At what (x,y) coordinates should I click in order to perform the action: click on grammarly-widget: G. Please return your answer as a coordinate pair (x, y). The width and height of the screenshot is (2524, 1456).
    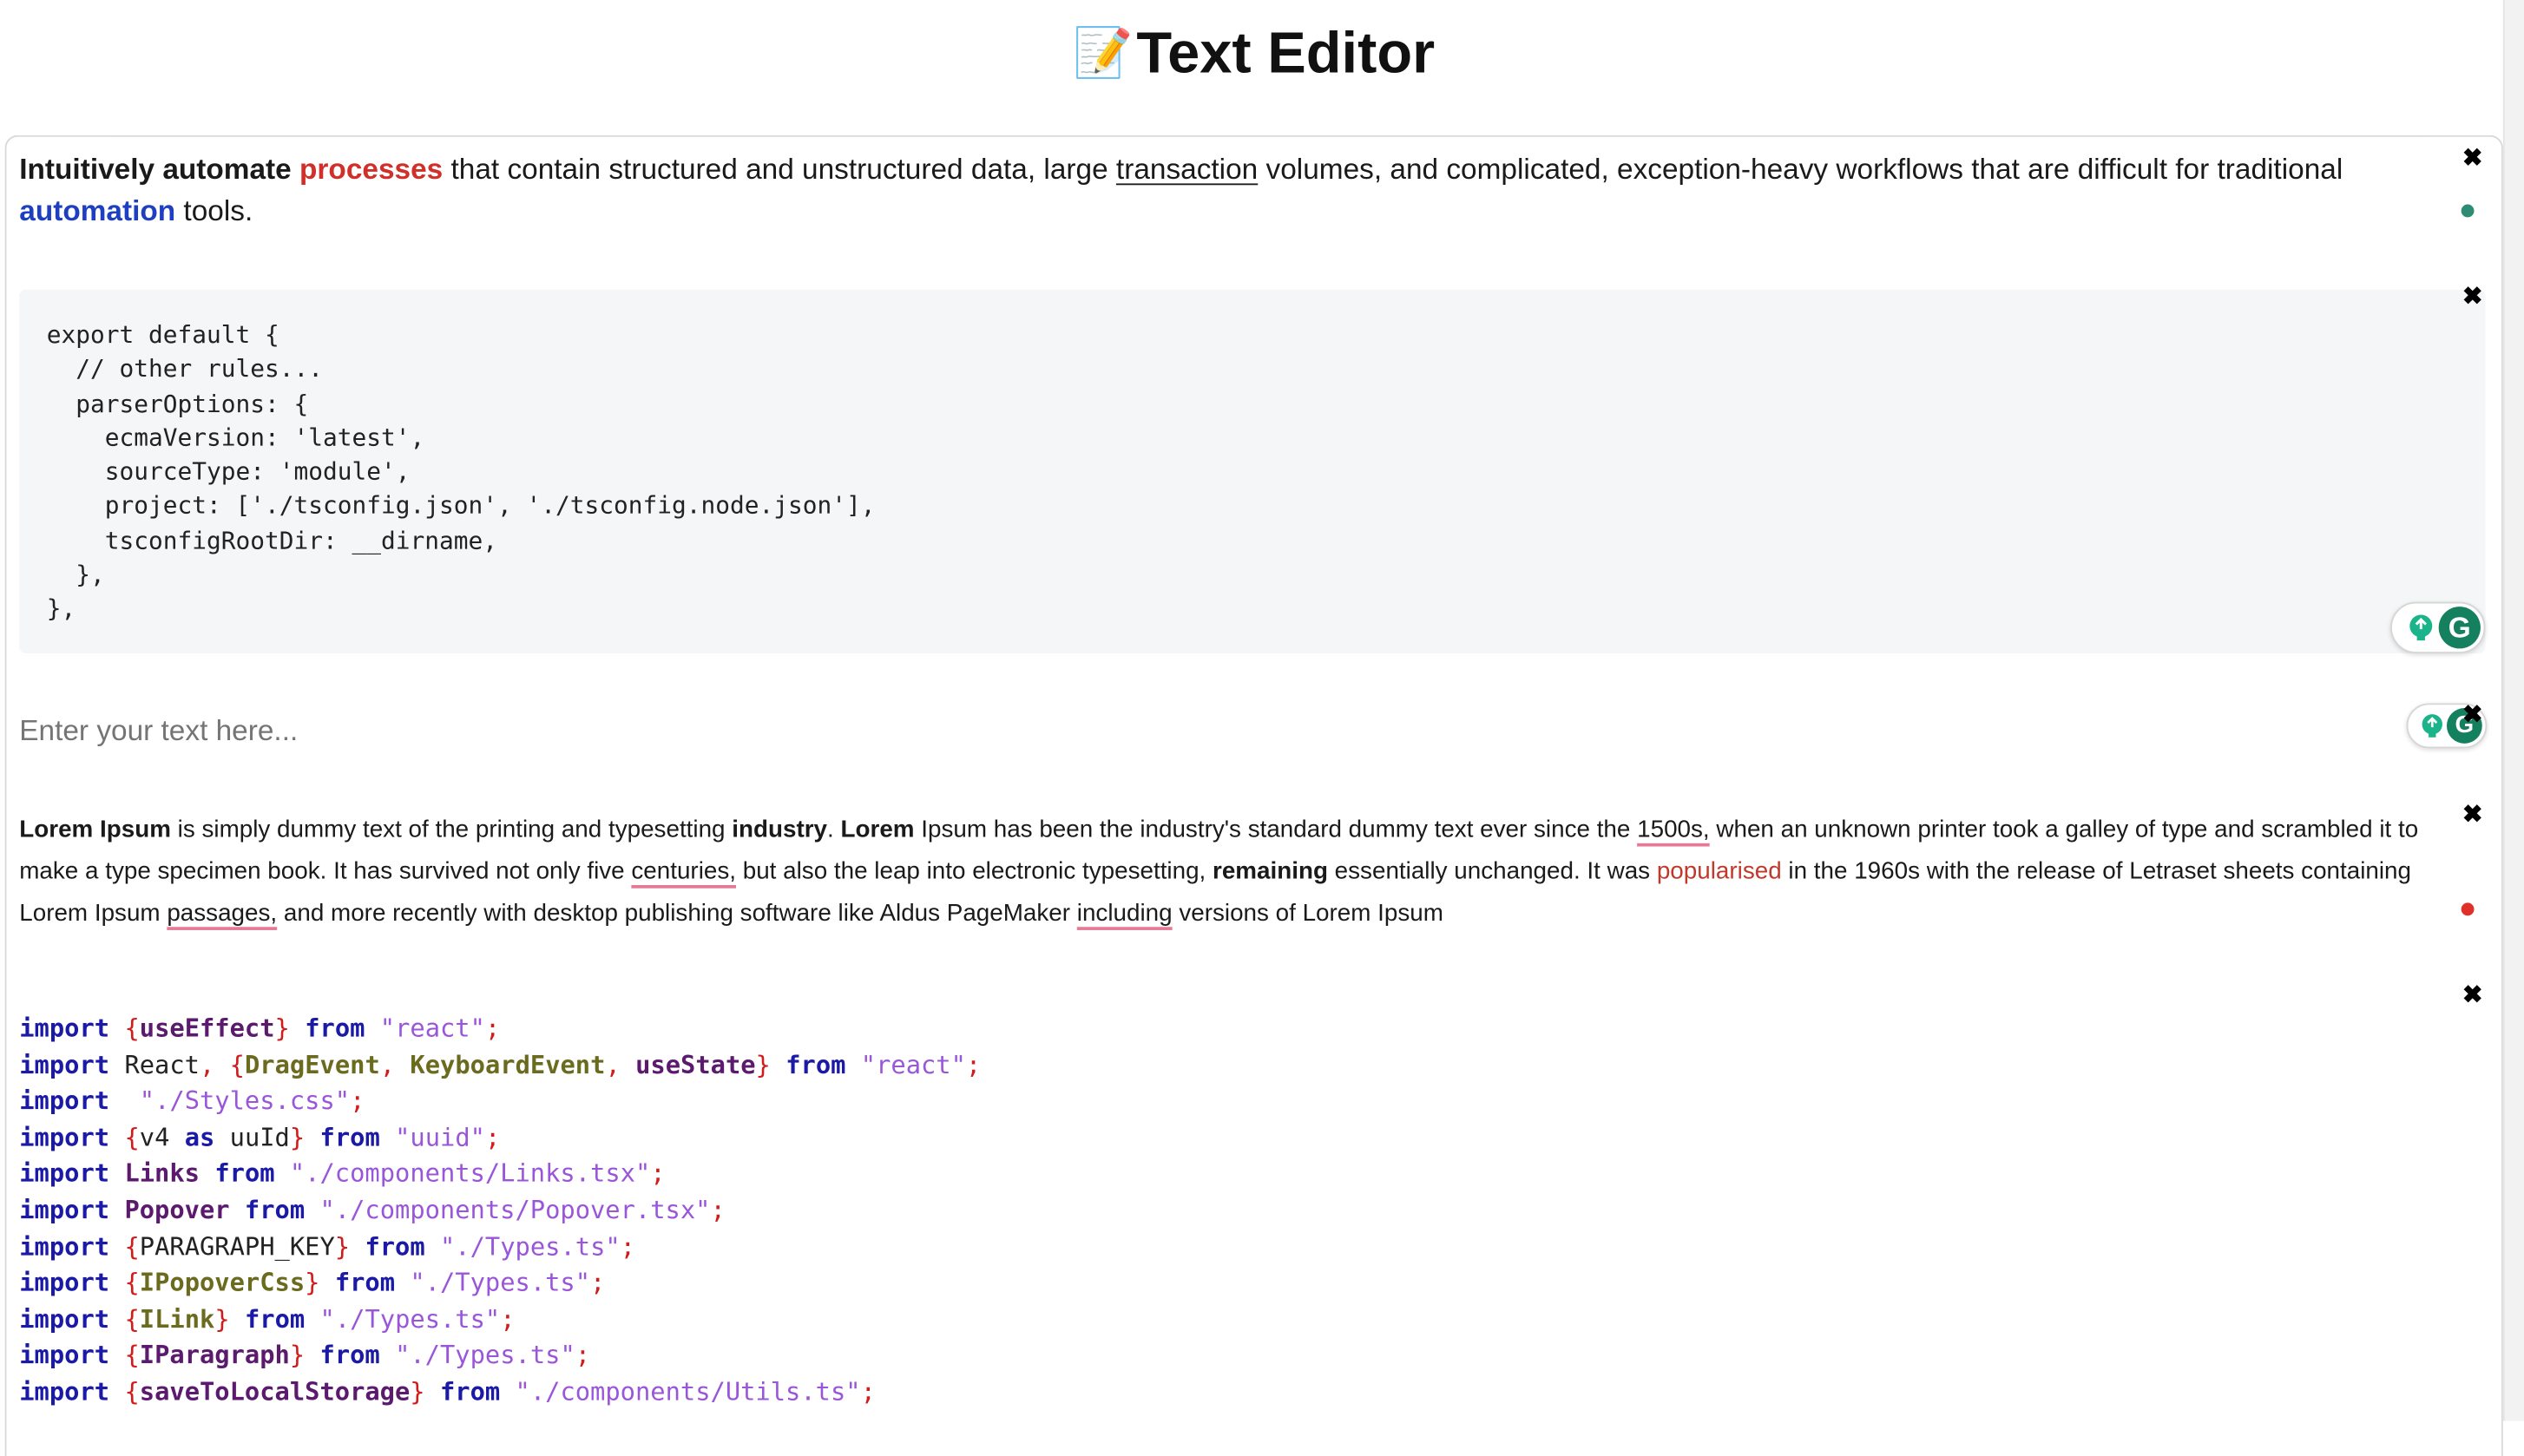
    Looking at the image, I should click on (2438, 627).